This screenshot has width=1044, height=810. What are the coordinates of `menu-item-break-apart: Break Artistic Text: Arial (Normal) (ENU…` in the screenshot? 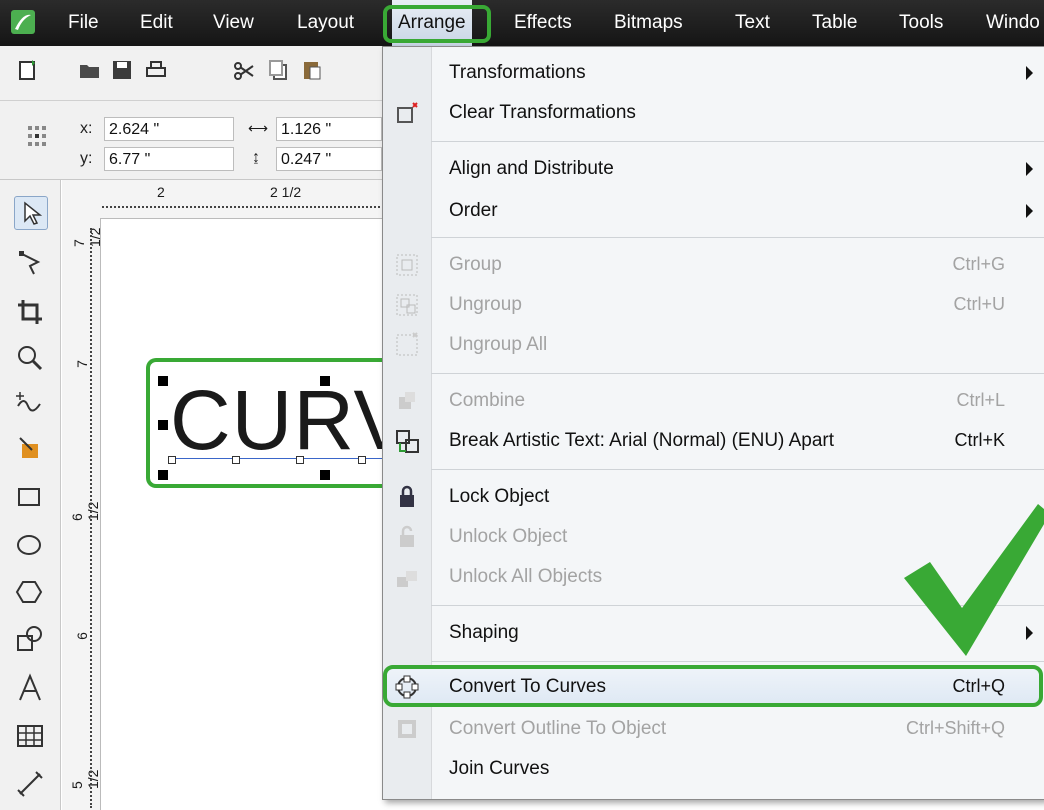 It's located at (713, 441).